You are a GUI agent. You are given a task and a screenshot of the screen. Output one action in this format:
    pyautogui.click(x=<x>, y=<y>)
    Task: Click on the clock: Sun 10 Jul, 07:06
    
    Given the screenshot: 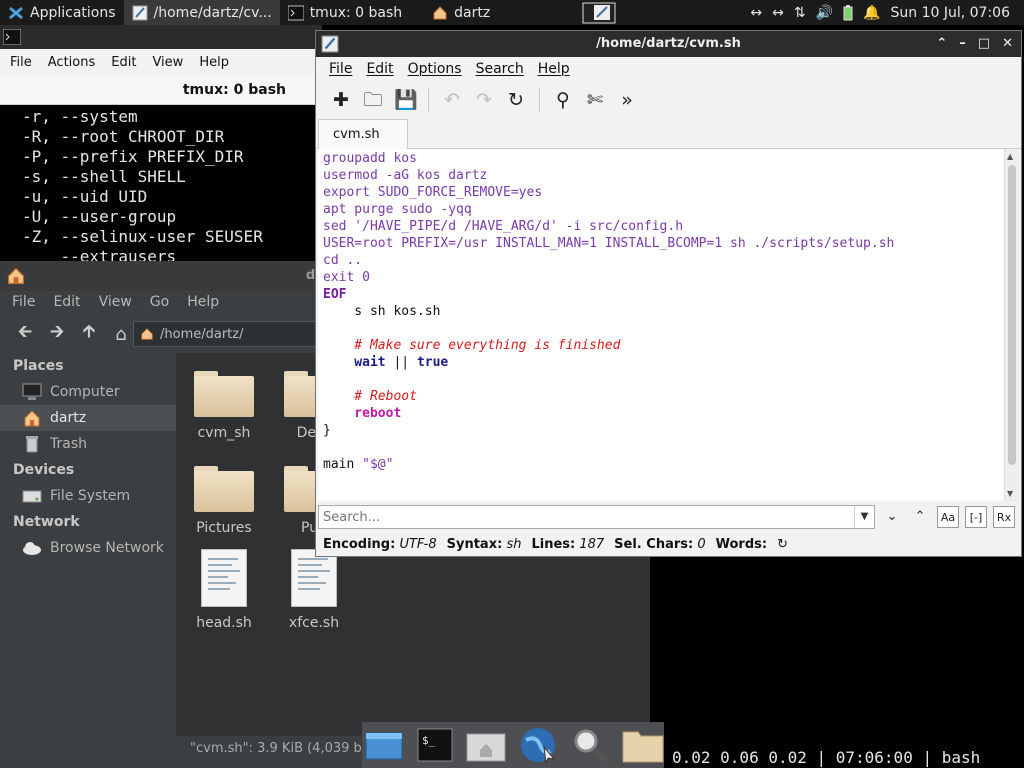 What is the action you would take?
    pyautogui.click(x=951, y=13)
    